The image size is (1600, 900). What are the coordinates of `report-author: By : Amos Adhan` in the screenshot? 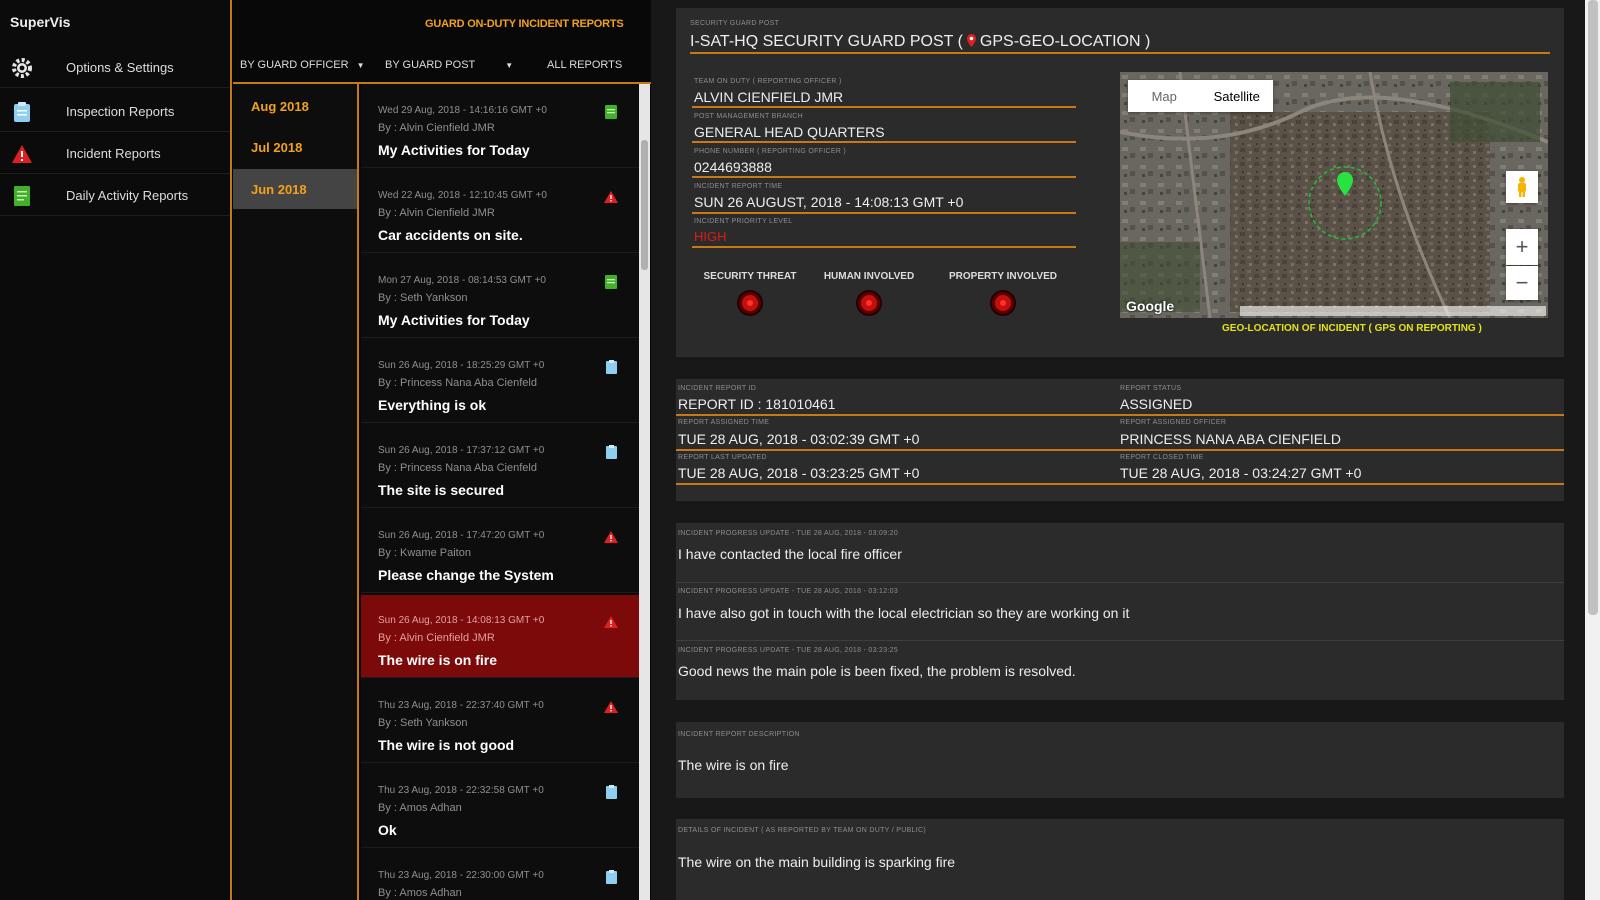 It's located at (420, 808).